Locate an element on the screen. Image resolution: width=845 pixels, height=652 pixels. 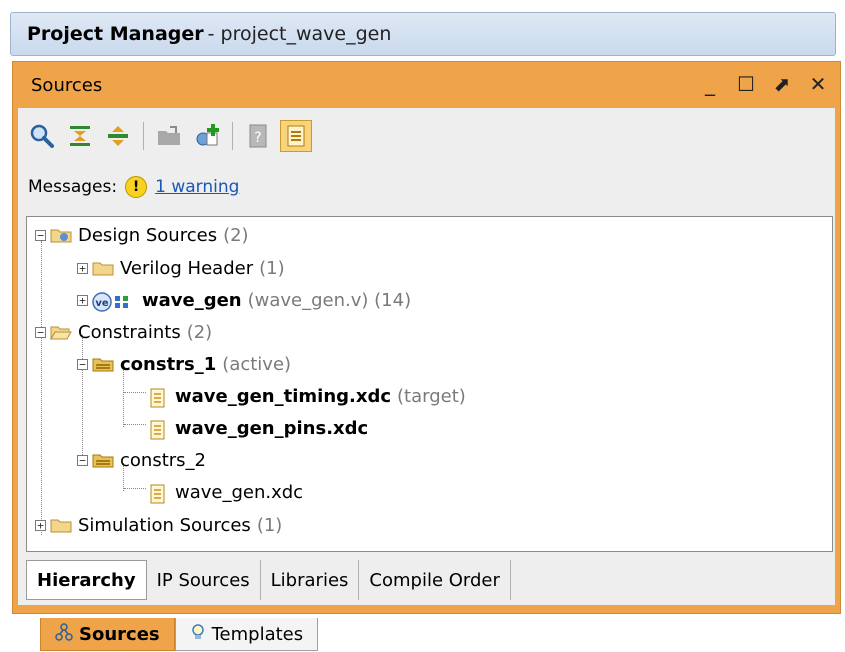
tree-item-wave-gen-pins-xdc: wave_gen_pins.xdc is located at coordinates (257, 428).